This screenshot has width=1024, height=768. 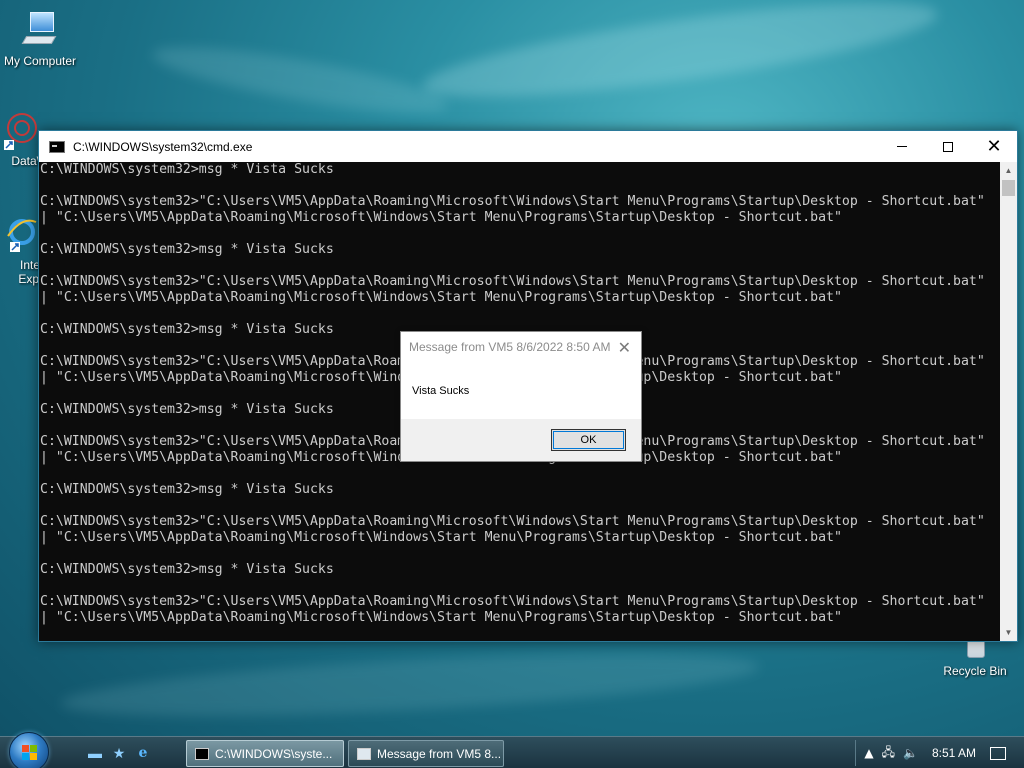 I want to click on dialog-footer: OK, so click(x=521, y=440).